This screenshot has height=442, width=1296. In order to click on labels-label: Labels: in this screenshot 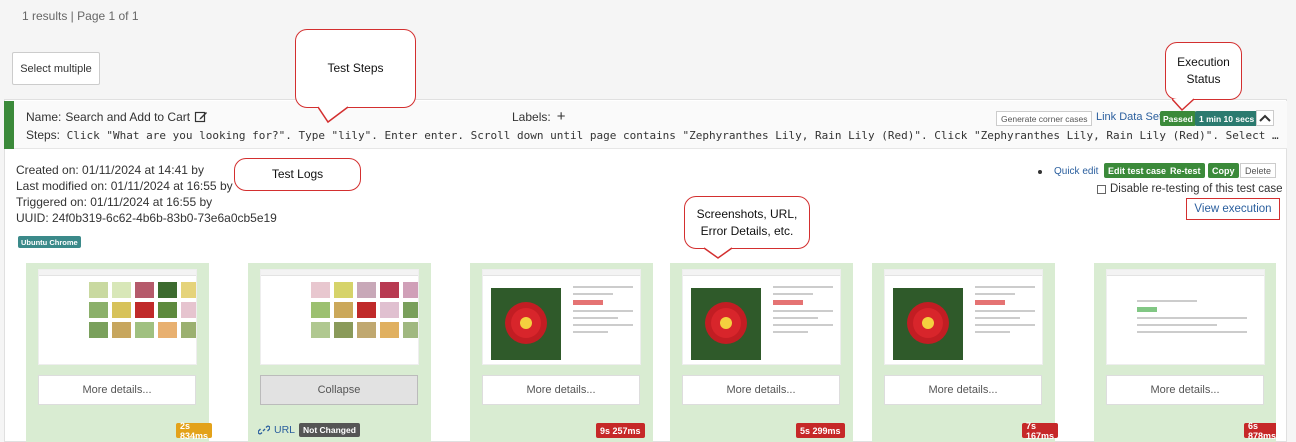, I will do `click(531, 117)`.